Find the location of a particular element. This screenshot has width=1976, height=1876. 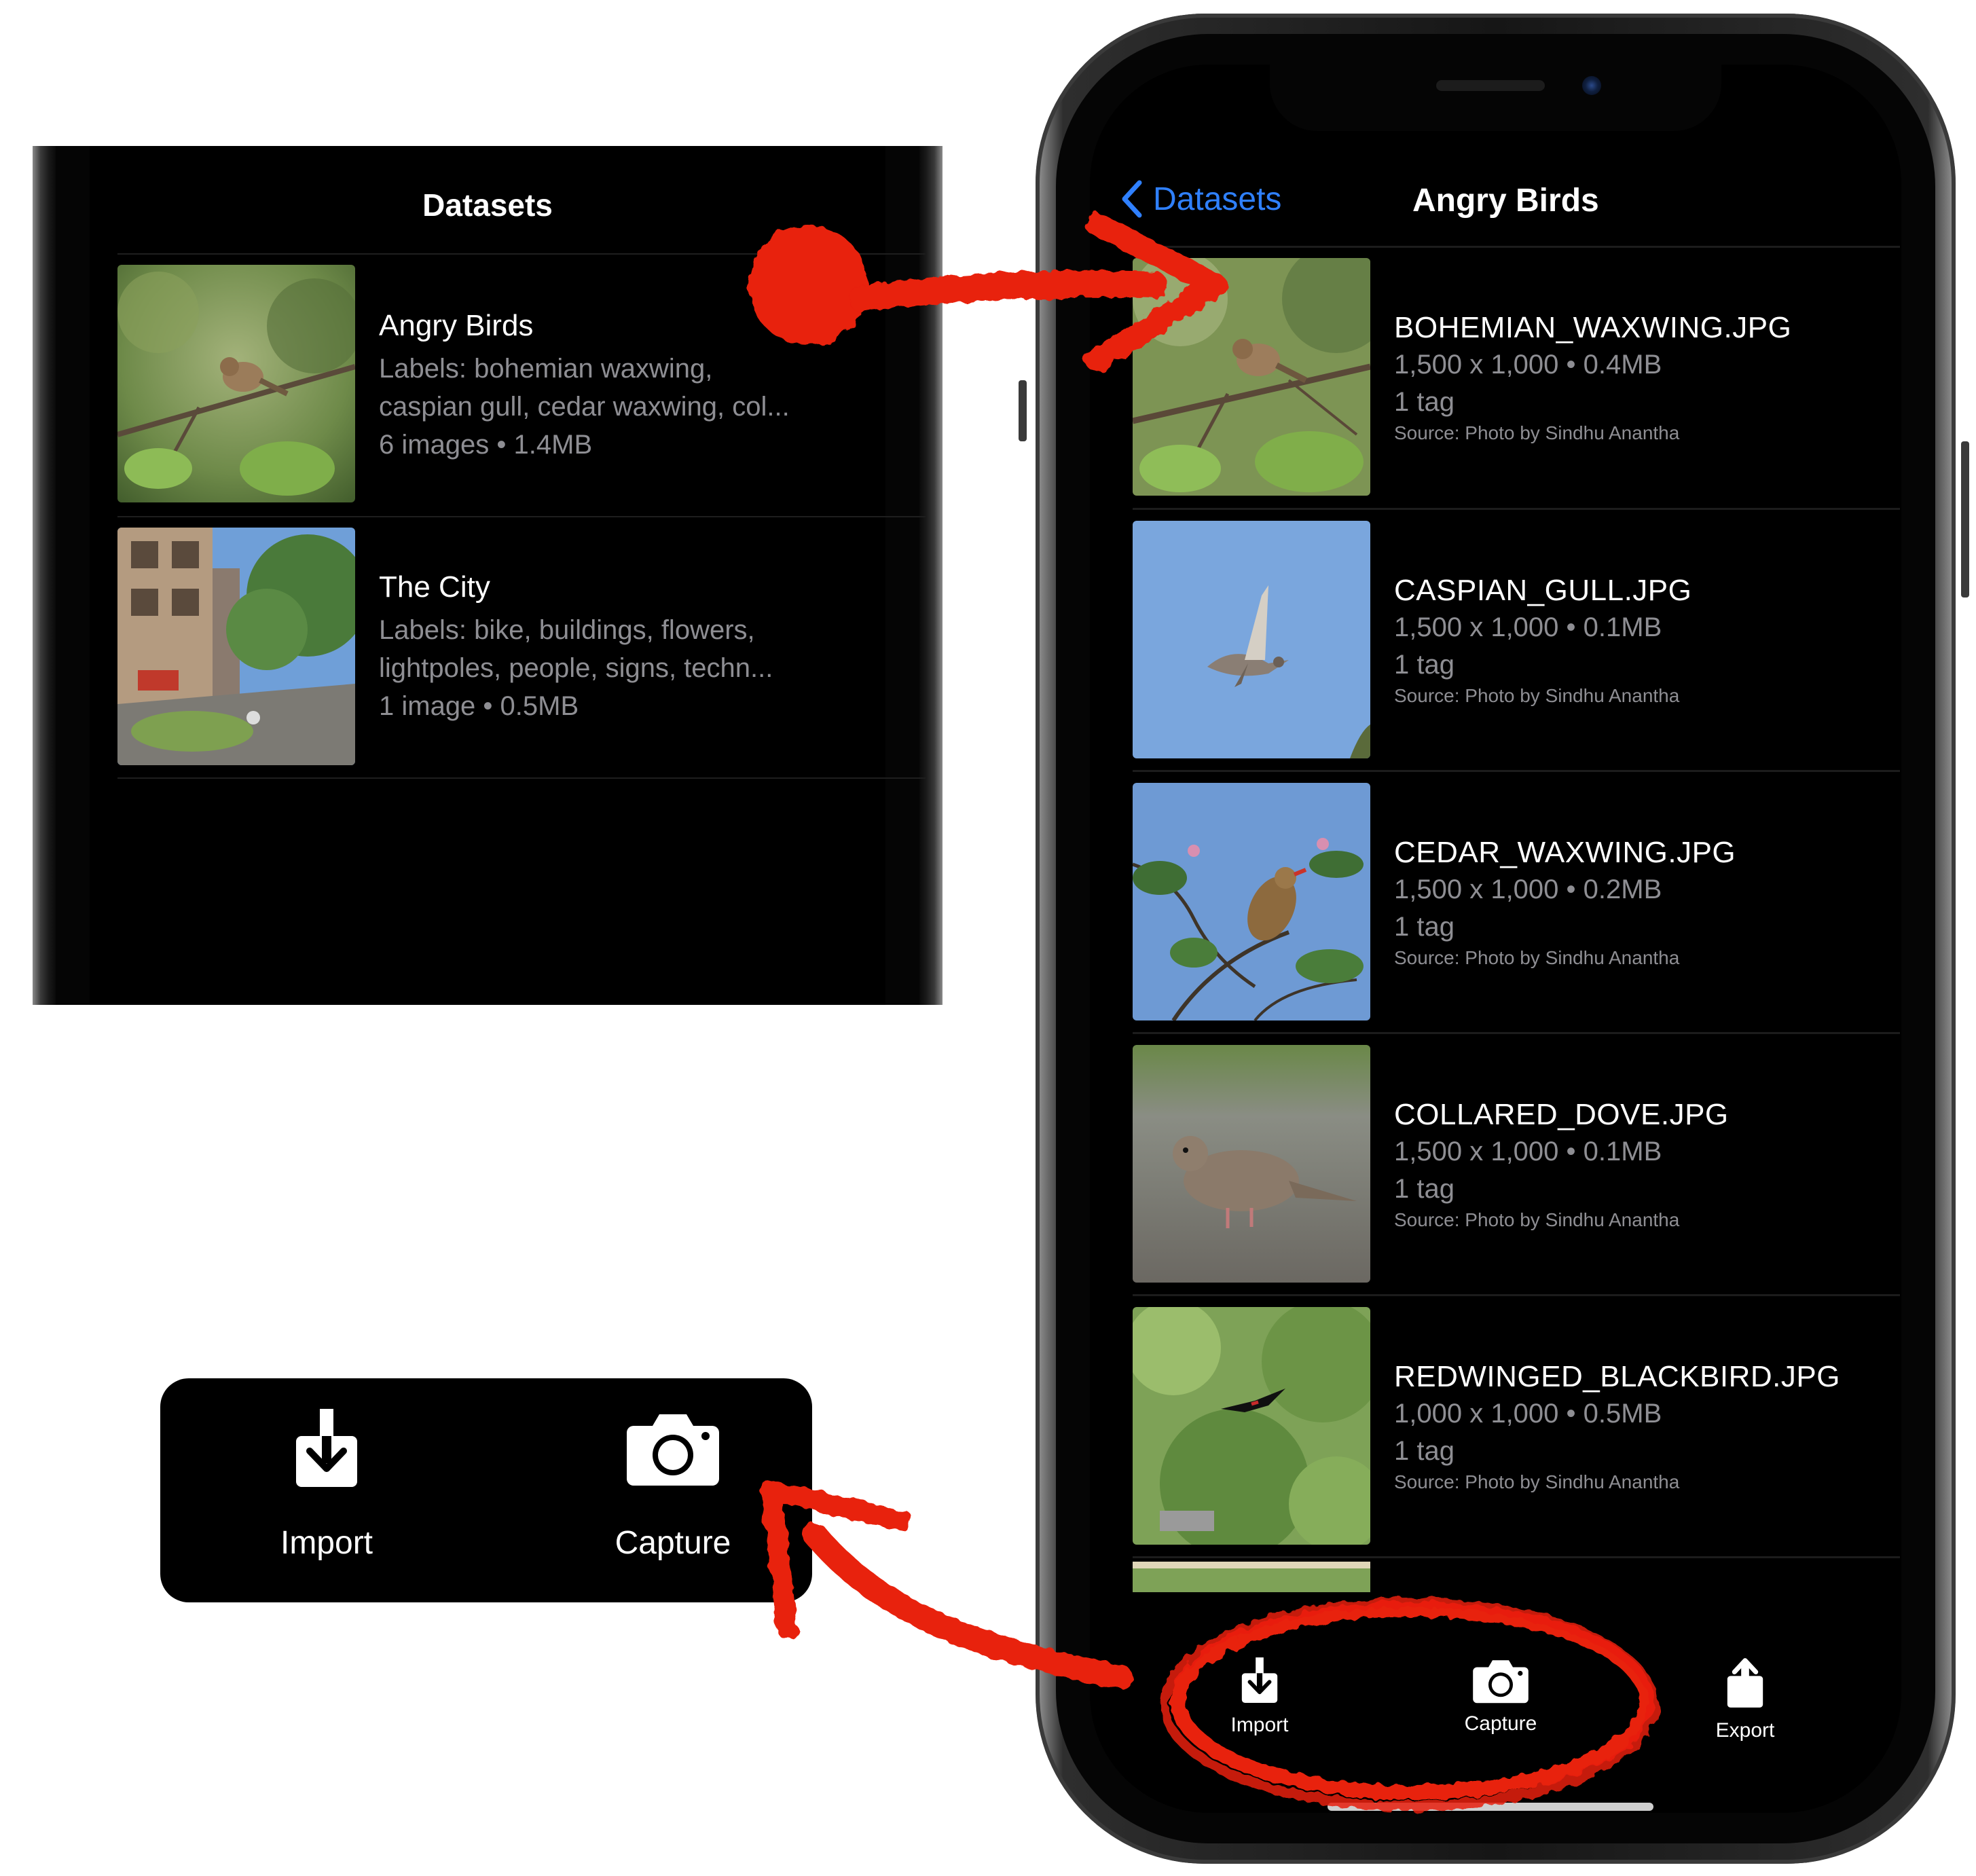

export-button: Export is located at coordinates (1745, 1699).